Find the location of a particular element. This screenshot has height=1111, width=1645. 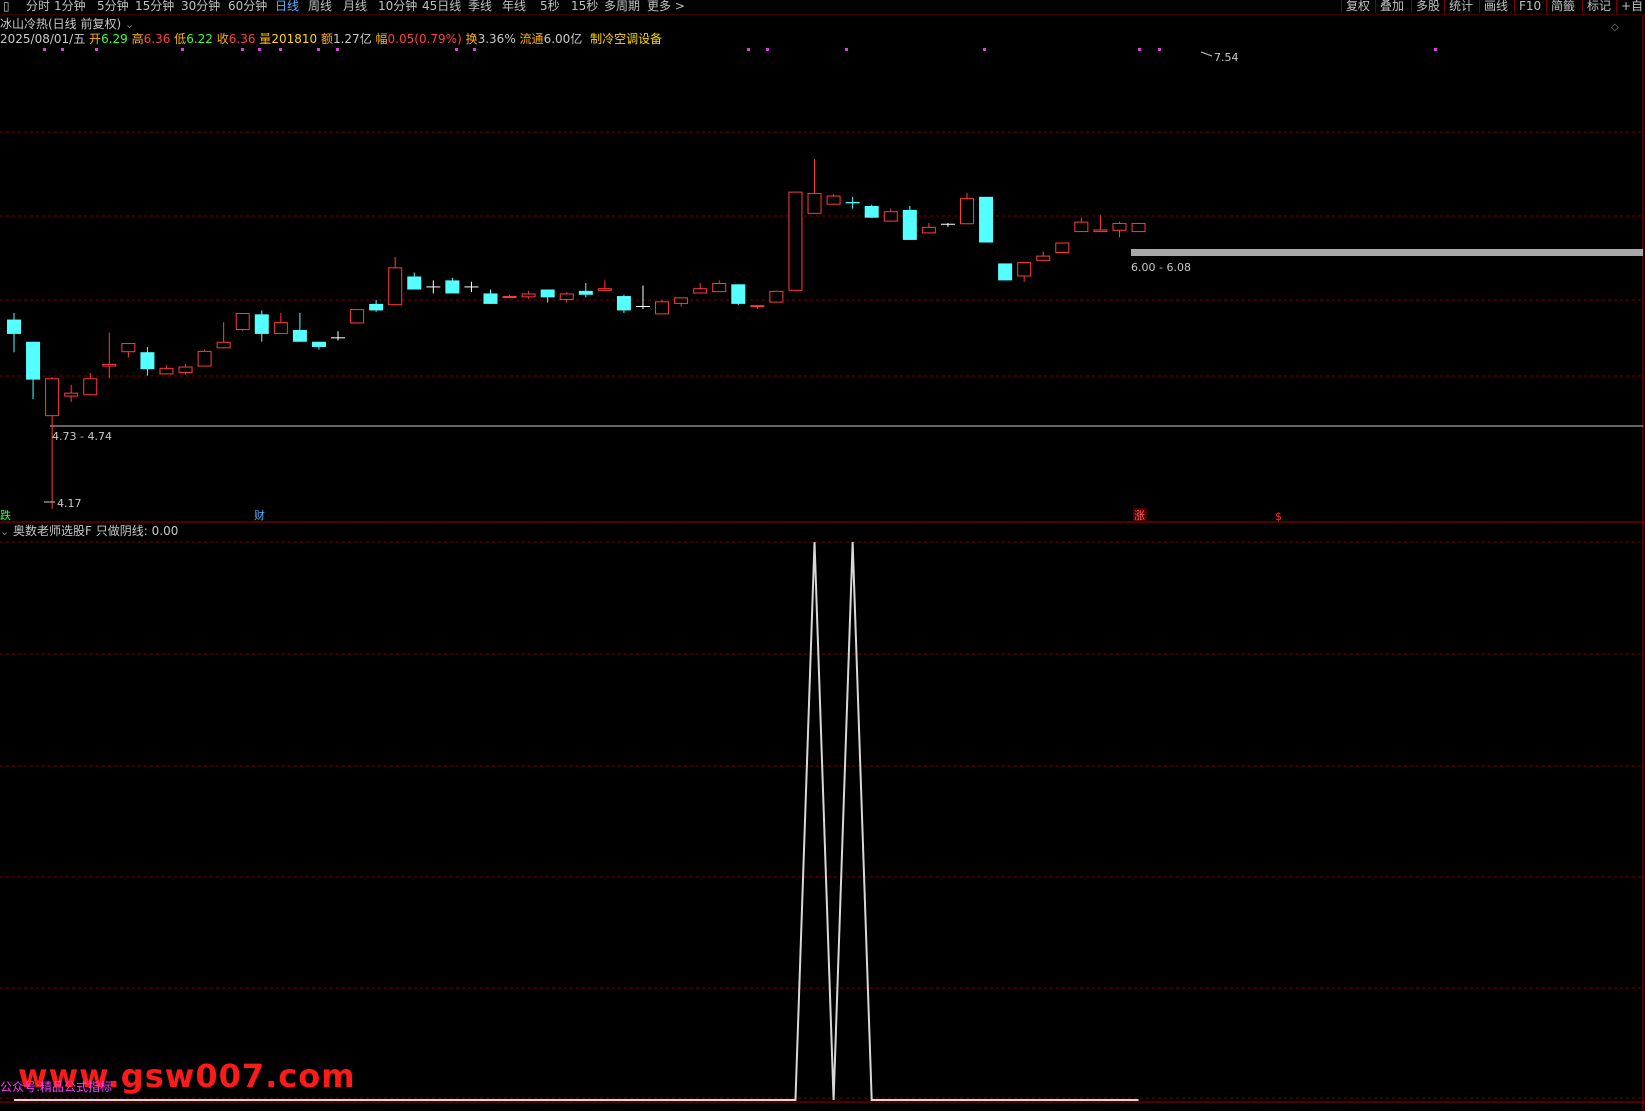

low-price-label: 4.17 is located at coordinates (69, 503).